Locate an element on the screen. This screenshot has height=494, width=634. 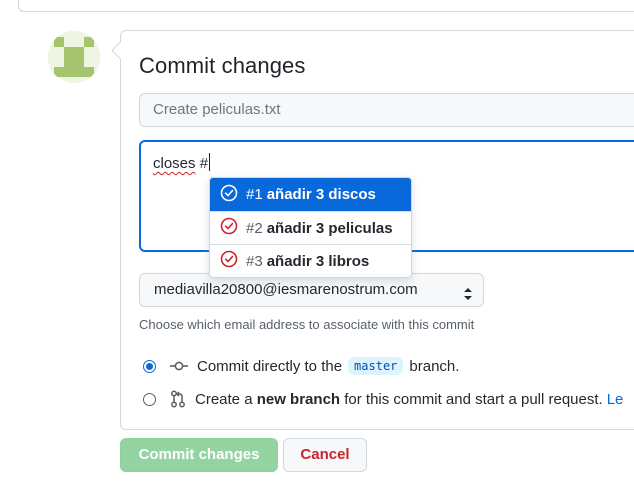
commit-email-select: mediavilla20800@iesmarenostrum.com is located at coordinates (311, 290).